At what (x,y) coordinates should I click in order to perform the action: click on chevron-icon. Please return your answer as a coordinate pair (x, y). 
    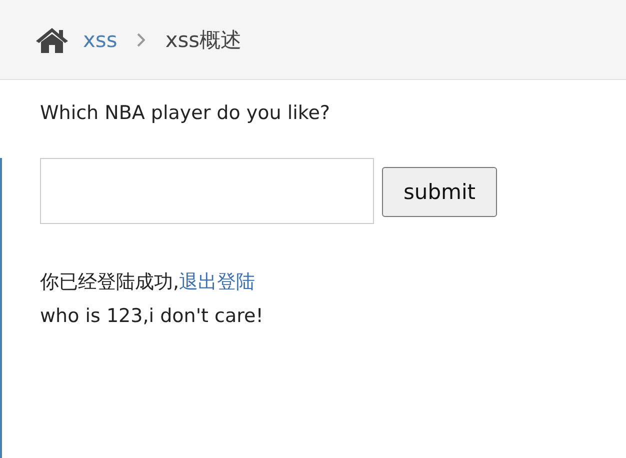
    Looking at the image, I should click on (141, 39).